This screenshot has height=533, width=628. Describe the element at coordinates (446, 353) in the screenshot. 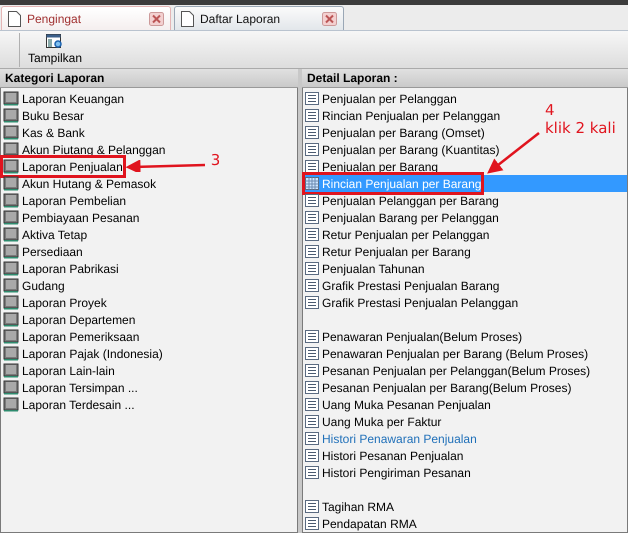

I see `report-item: Penawaran Penjualan per Barang (Belum Proses)` at that location.